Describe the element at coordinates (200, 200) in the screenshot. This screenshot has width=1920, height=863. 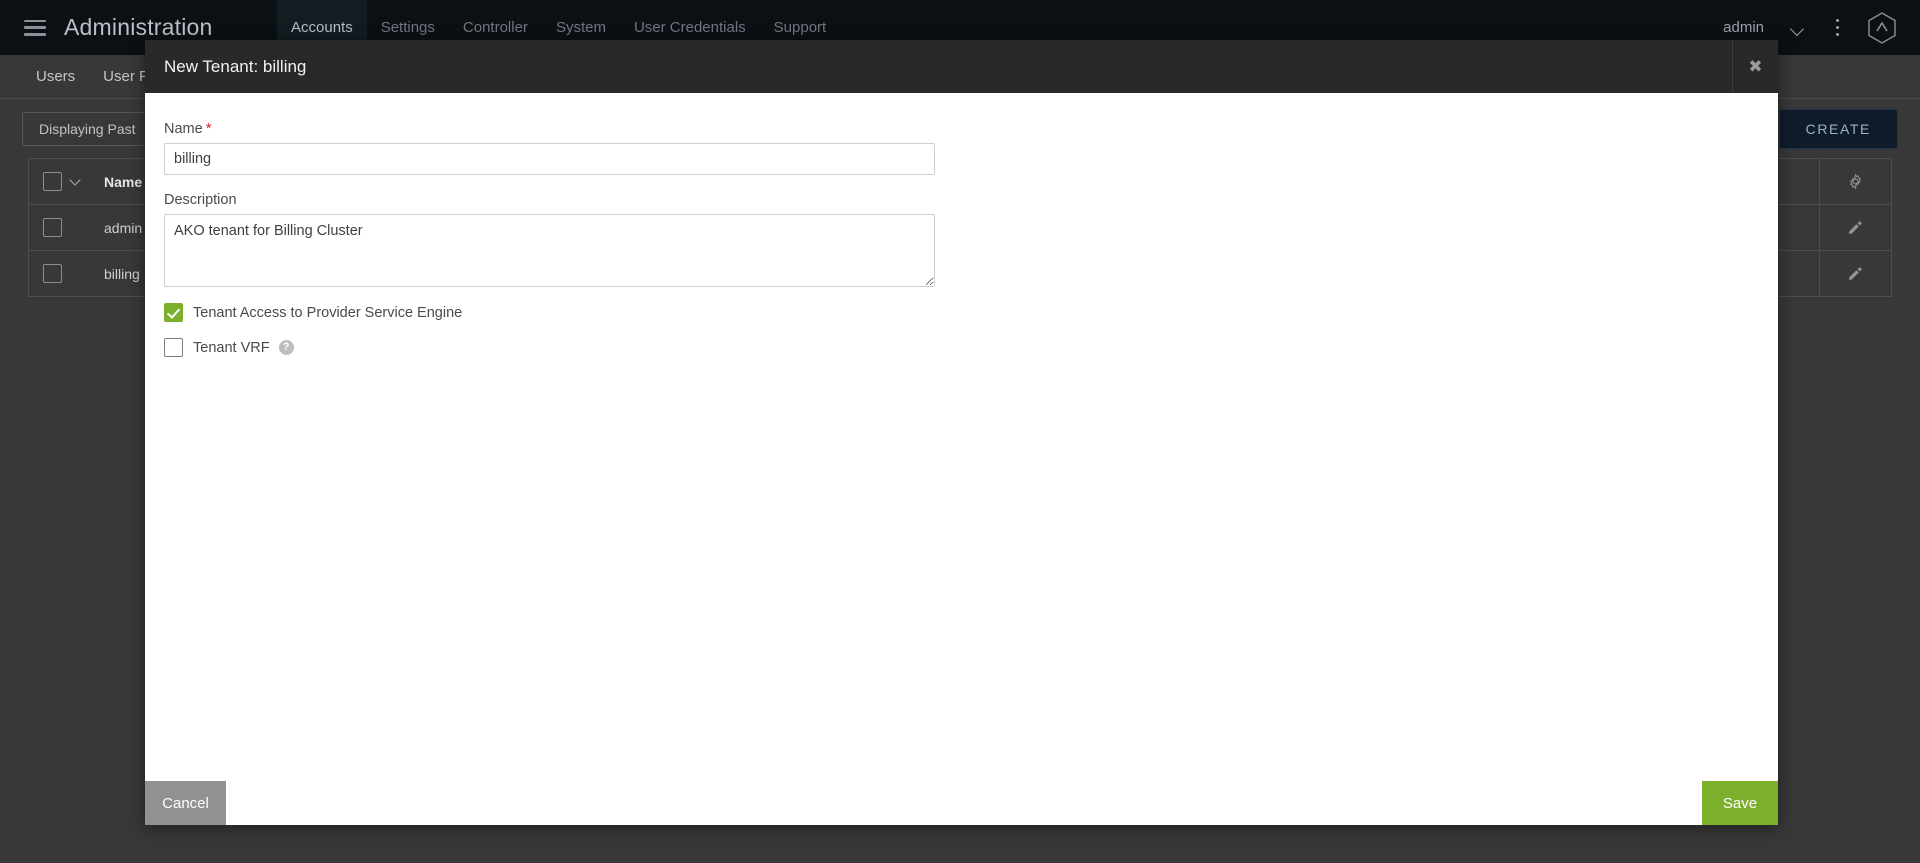
I see `description-field-label: Description` at that location.